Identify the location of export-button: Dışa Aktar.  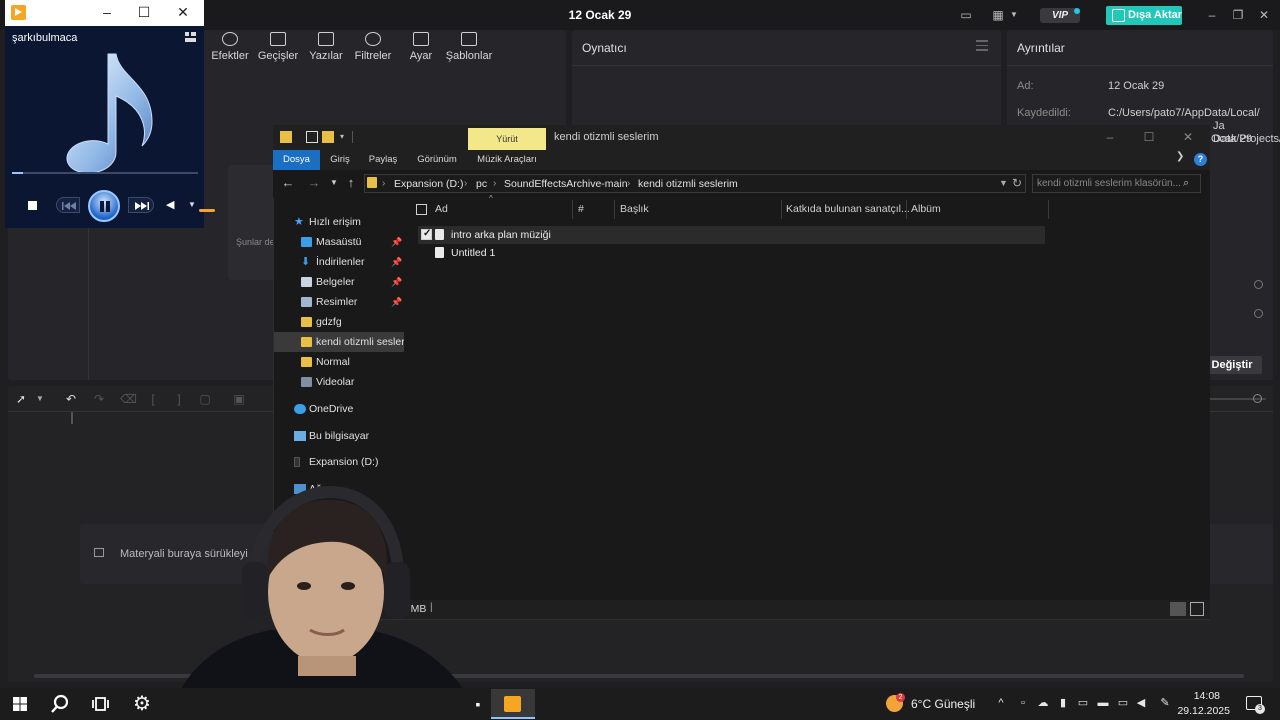
(1144, 15).